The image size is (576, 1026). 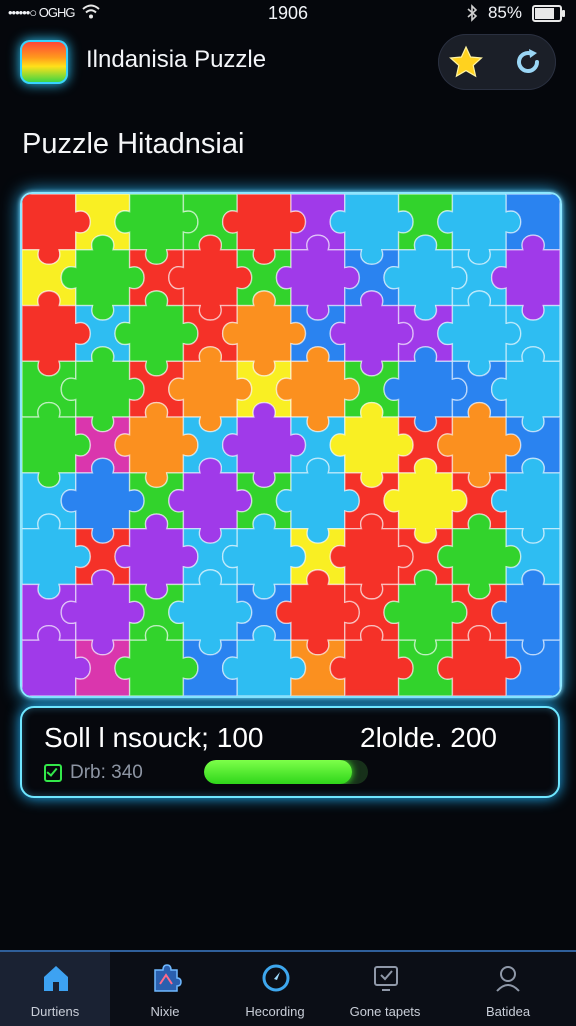 I want to click on nav-item-gone-tapets: Gone tapets, so click(x=385, y=989).